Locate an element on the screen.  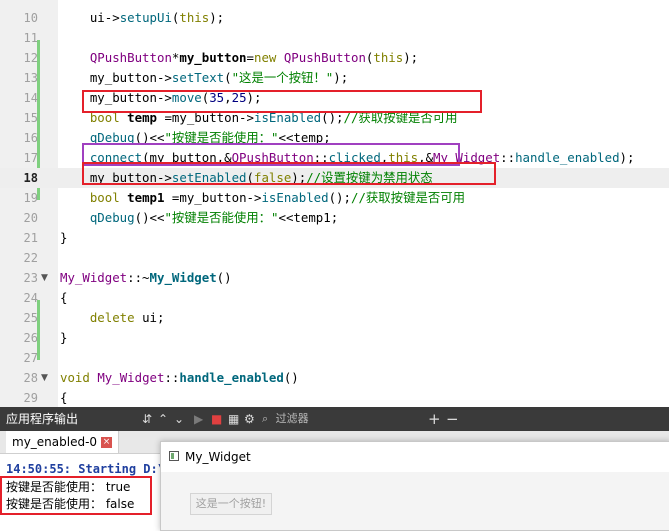
code-token: this is located at coordinates (194, 17).